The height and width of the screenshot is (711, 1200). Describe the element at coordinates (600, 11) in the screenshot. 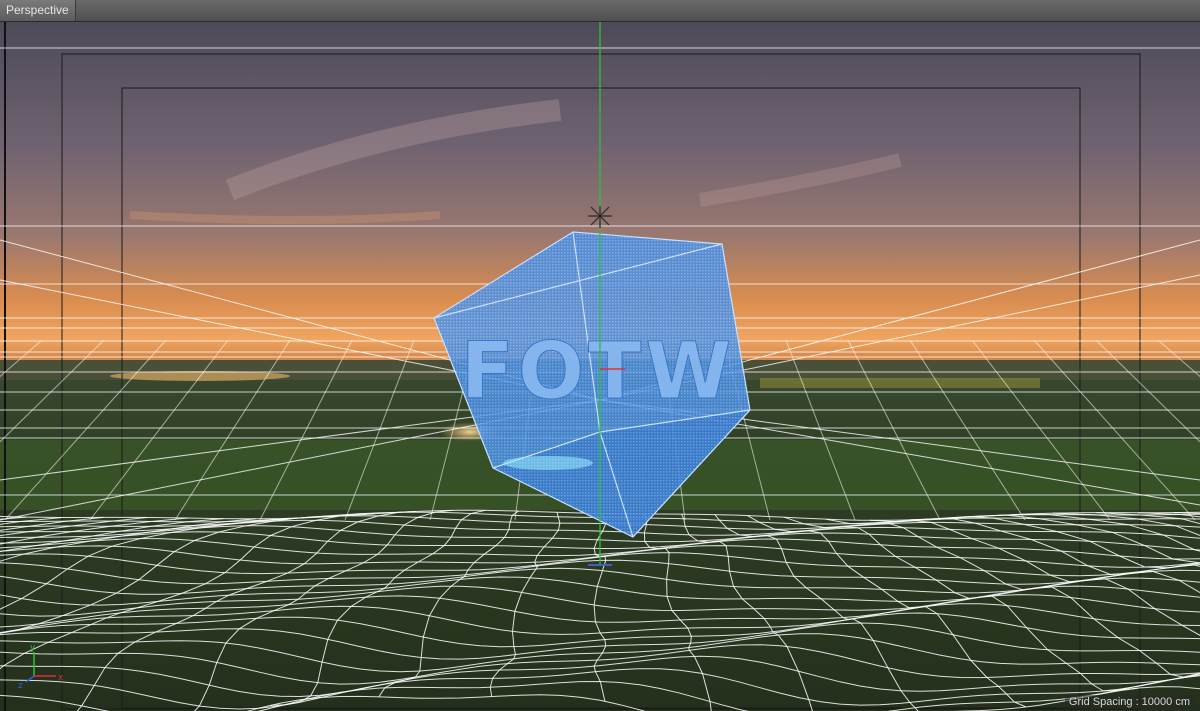

I see `viewport-titlebar: Perspective` at that location.